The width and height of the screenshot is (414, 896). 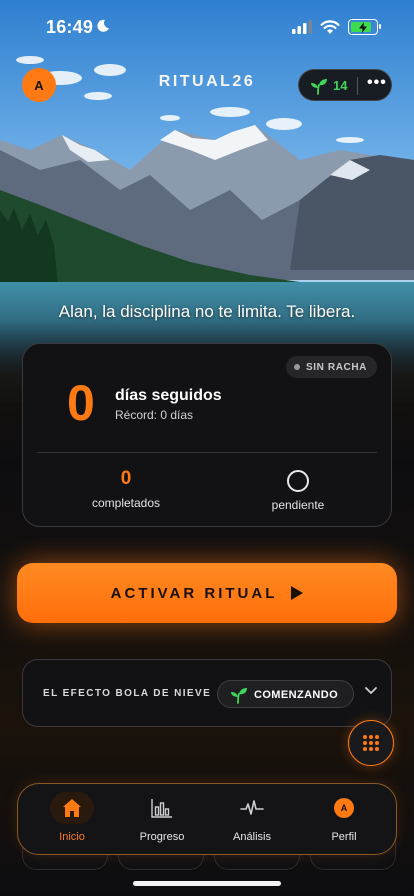 What do you see at coordinates (72, 837) in the screenshot?
I see `tab-label: Inicio` at bounding box center [72, 837].